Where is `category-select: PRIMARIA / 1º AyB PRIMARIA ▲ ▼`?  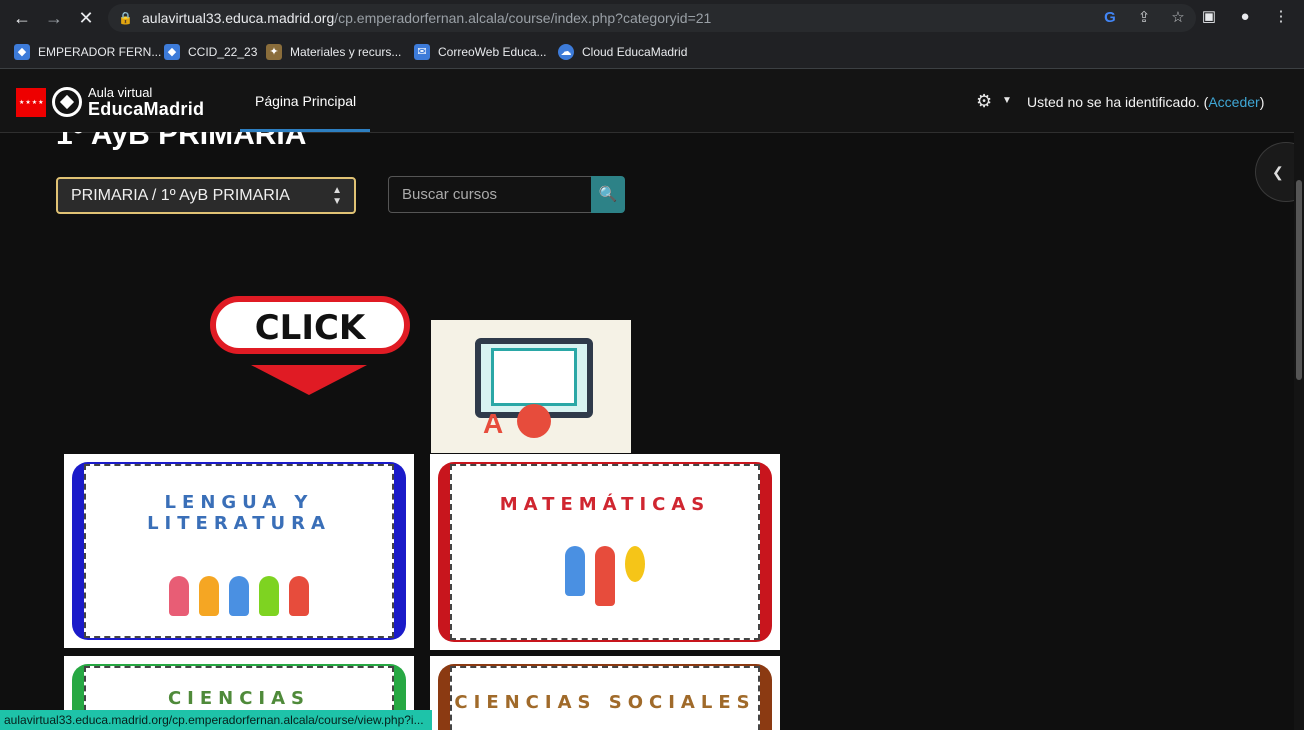
category-select: PRIMARIA / 1º AyB PRIMARIA ▲ ▼ is located at coordinates (206, 195).